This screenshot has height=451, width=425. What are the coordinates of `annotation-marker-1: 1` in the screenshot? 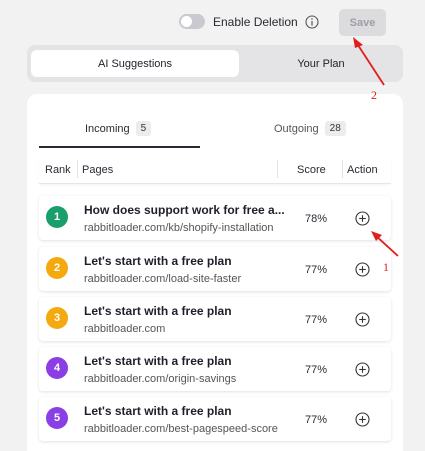 It's located at (386, 267).